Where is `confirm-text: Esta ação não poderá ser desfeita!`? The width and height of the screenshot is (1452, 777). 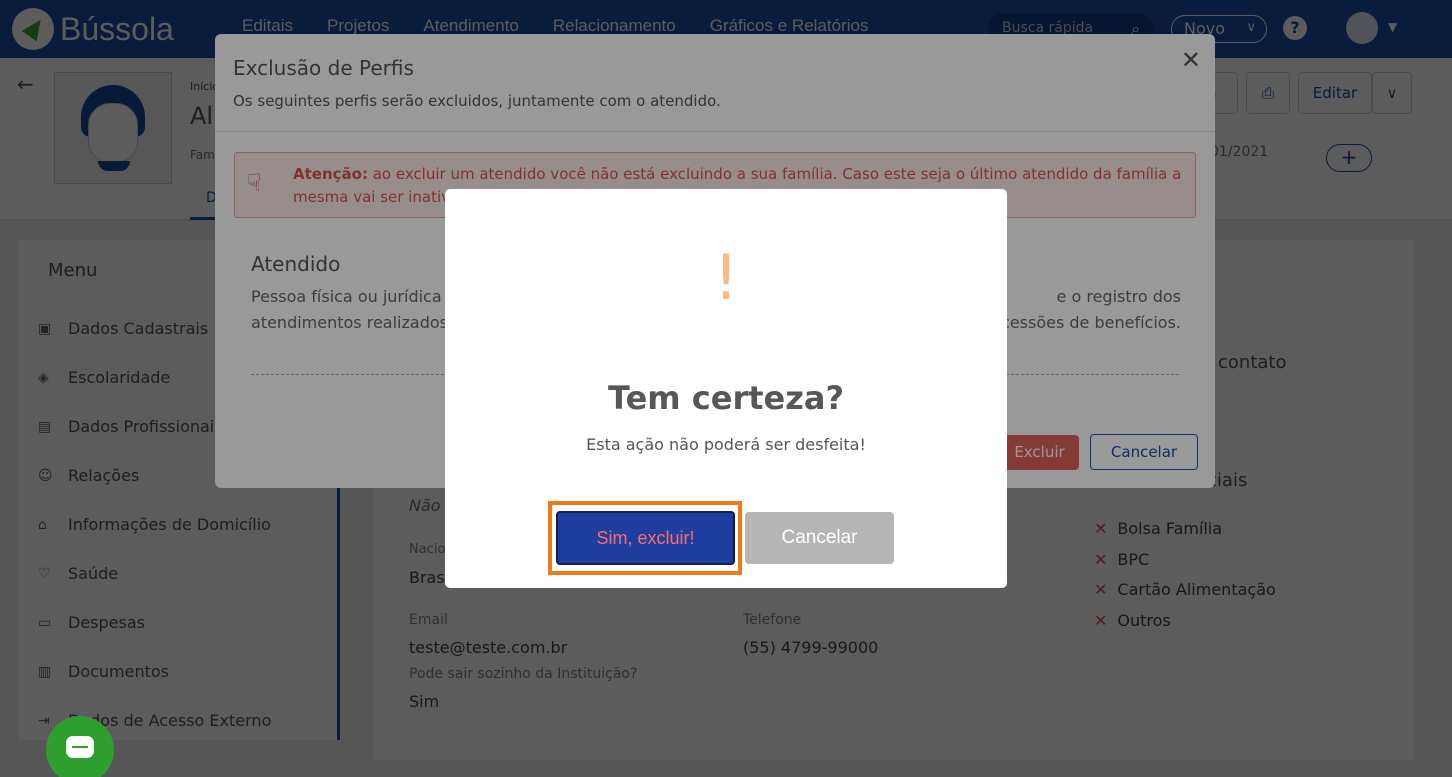
confirm-text: Esta ação não poderá ser desfeita! is located at coordinates (726, 444).